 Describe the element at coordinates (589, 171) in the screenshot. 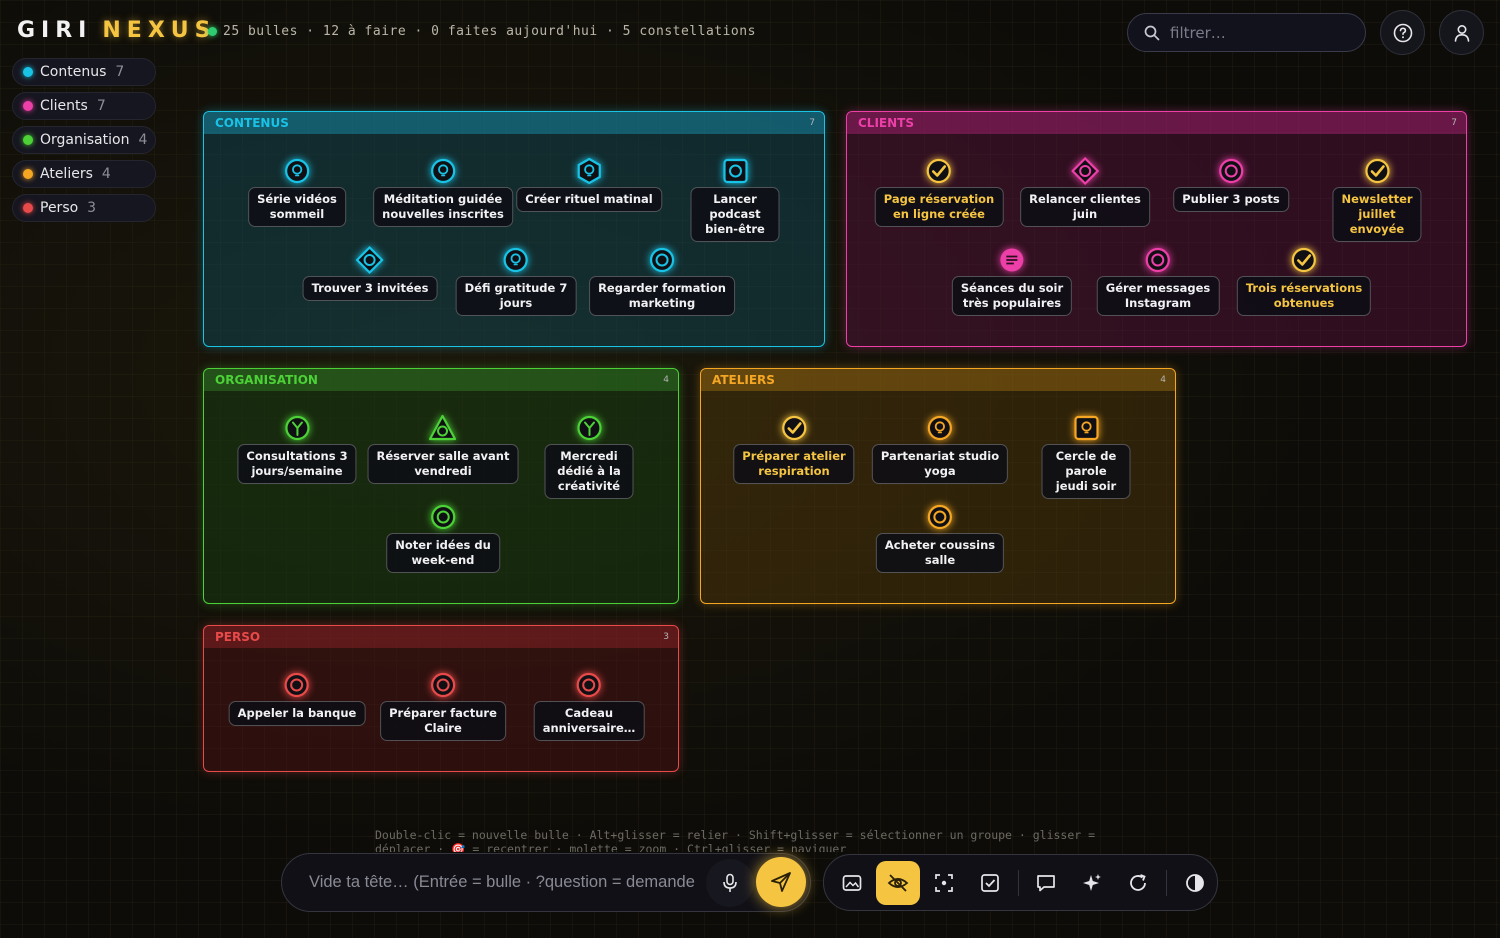

I see `hexagon-bulb-icon` at that location.